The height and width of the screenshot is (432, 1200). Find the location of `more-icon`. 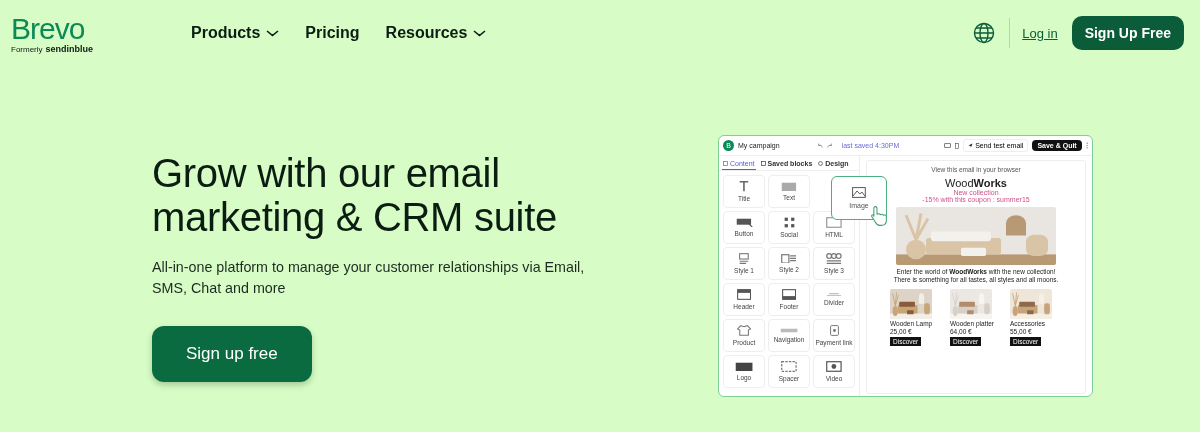

more-icon is located at coordinates (1086, 145).